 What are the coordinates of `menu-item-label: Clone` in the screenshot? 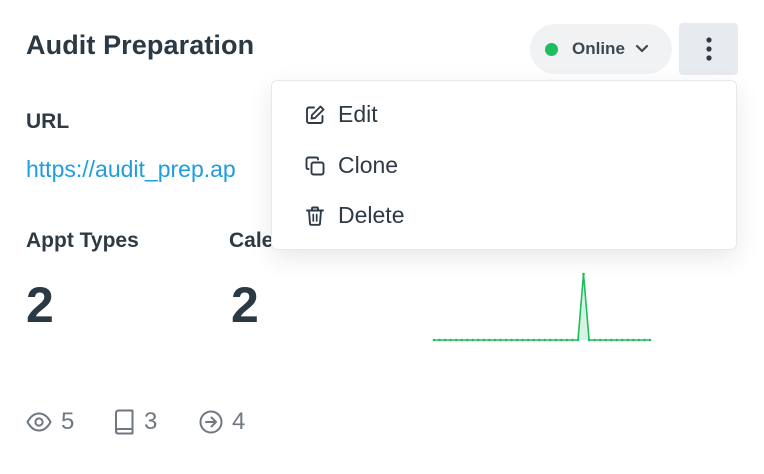 It's located at (368, 165).